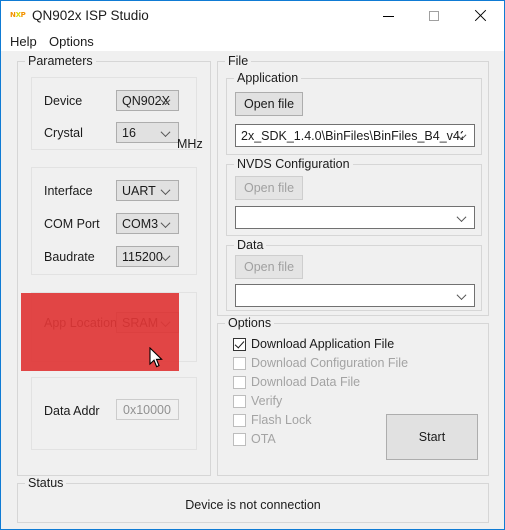 This screenshot has width=505, height=530. What do you see at coordinates (63, 133) in the screenshot?
I see `crystal-label: Crystal` at bounding box center [63, 133].